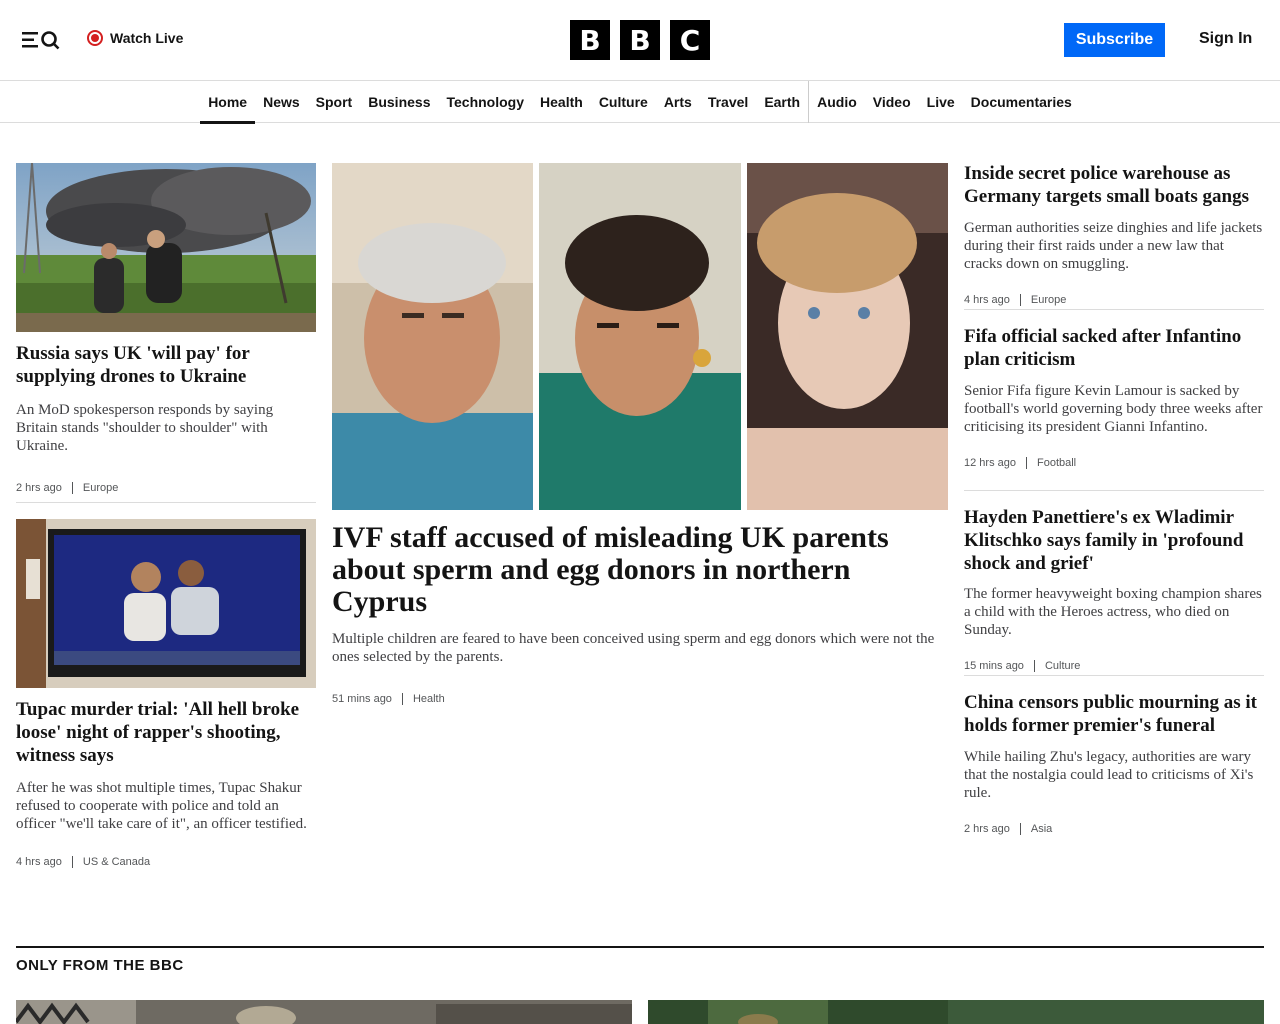  What do you see at coordinates (399, 102) in the screenshot?
I see `nav-item-business: Business` at bounding box center [399, 102].